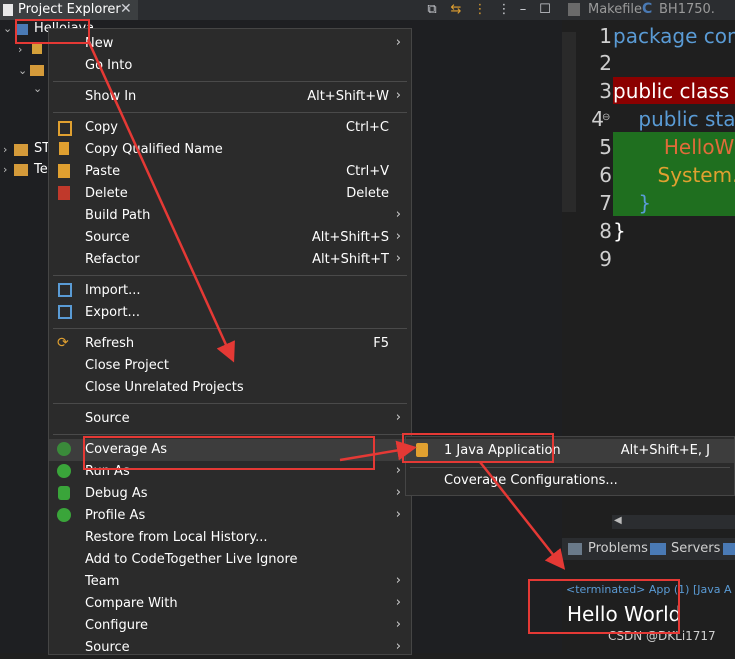  Describe the element at coordinates (378, 451) in the screenshot. I see `arrow-to-submenu` at that location.